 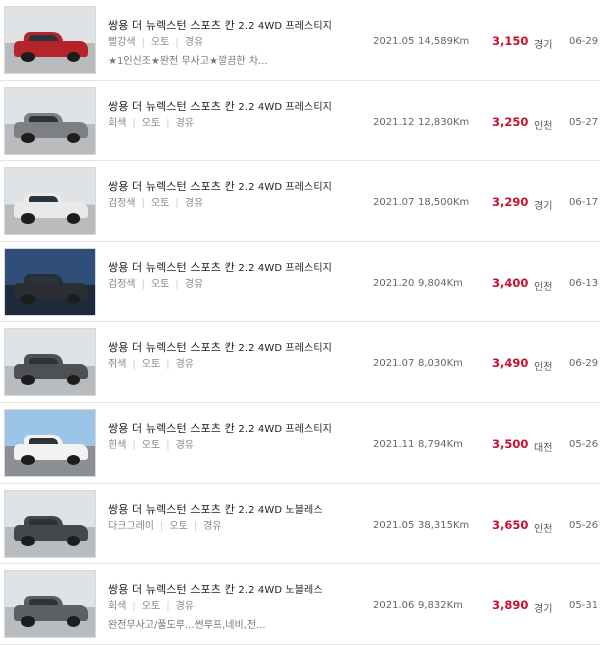 I want to click on mileage: 18,500Km, so click(x=444, y=203).